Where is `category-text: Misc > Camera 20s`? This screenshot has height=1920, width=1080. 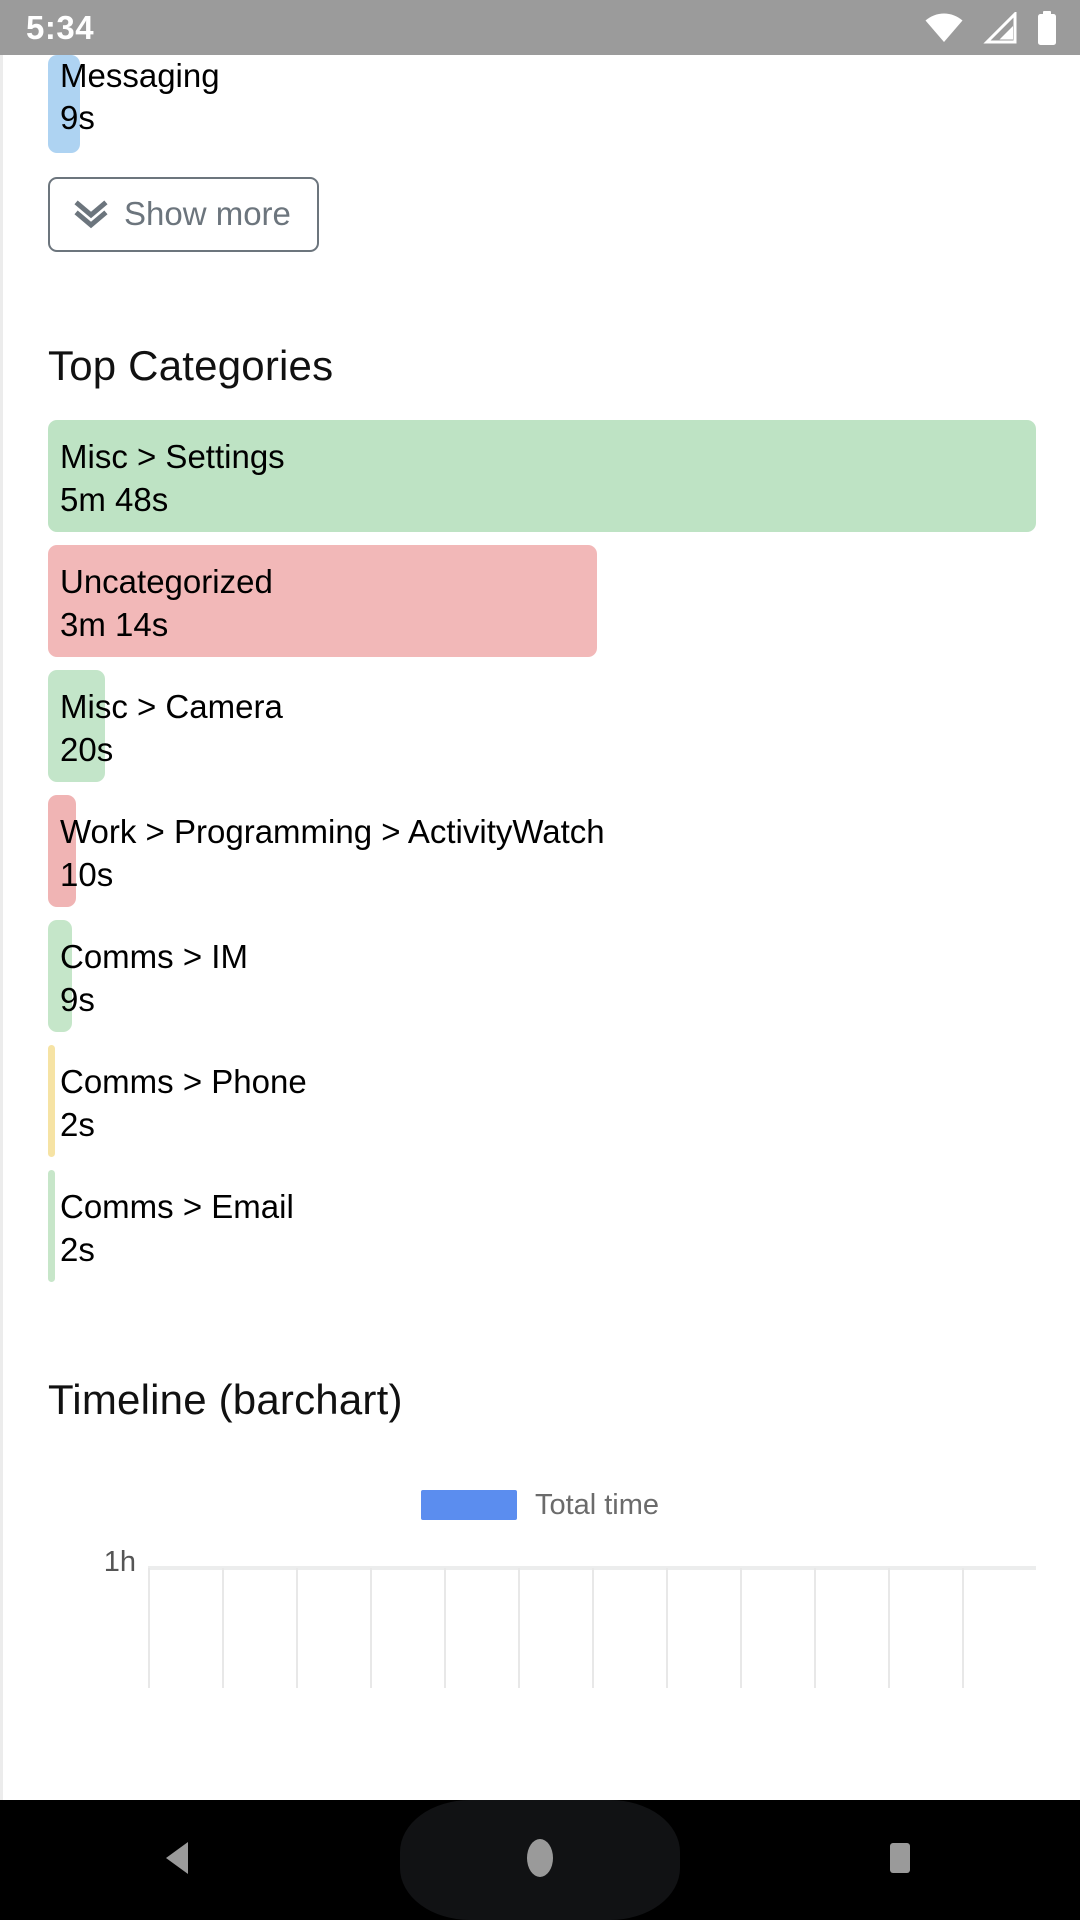
category-text: Misc > Camera 20s is located at coordinates (540, 721).